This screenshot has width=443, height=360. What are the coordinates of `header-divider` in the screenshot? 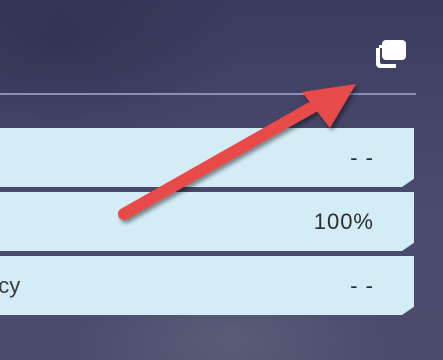 It's located at (208, 94).